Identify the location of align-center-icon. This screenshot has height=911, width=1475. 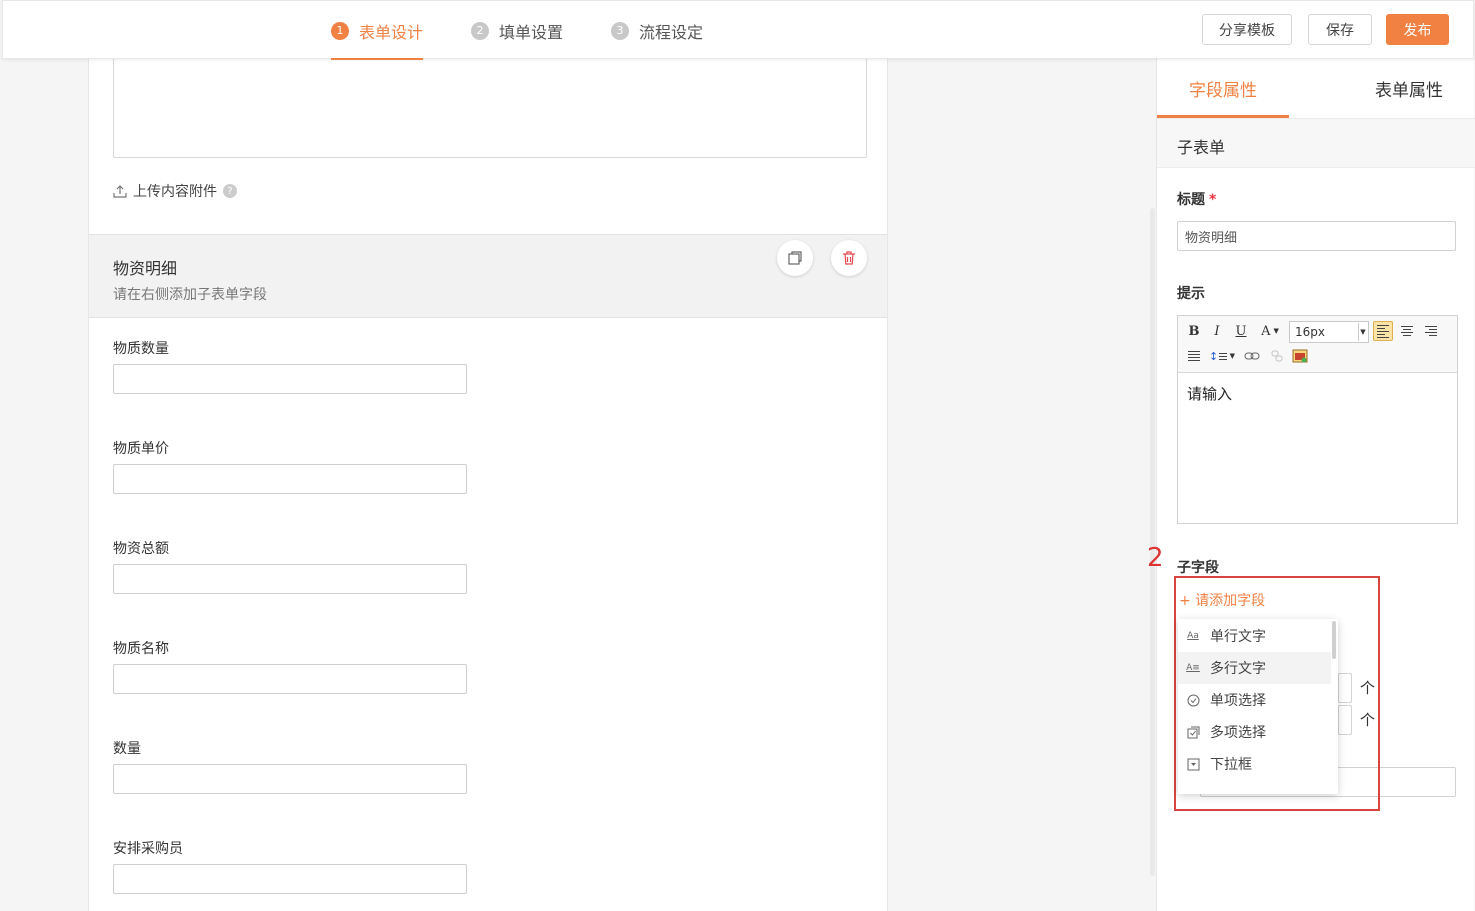
(1407, 331).